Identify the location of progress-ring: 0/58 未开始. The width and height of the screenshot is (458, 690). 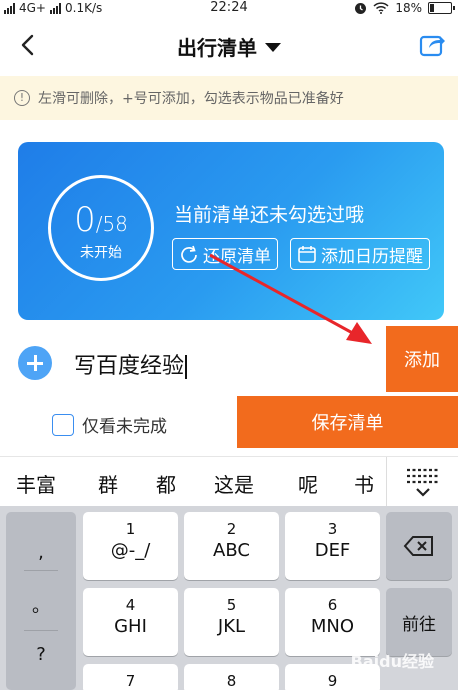
(101, 228).